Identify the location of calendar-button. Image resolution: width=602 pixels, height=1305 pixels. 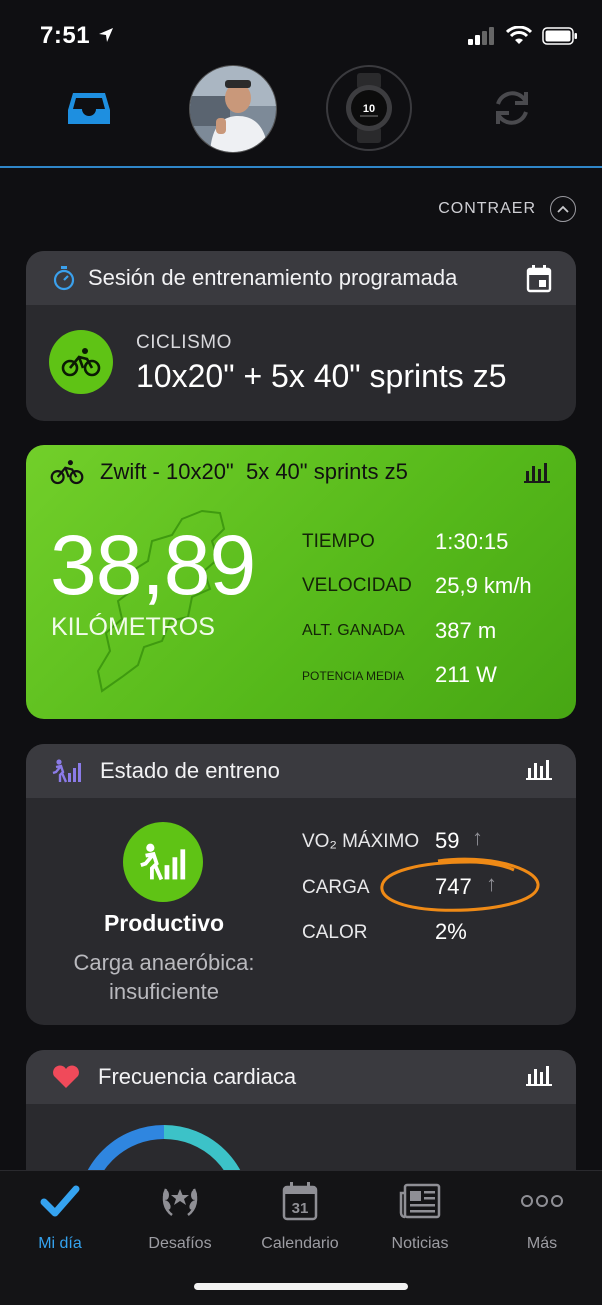
(539, 281).